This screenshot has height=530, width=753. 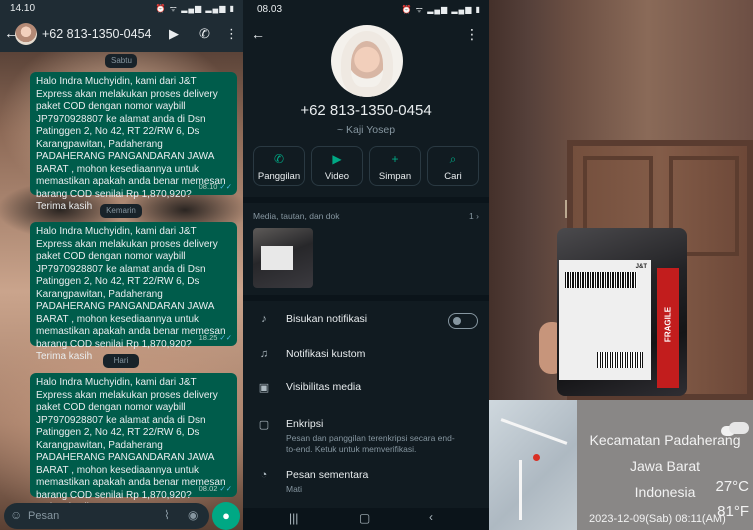 I want to click on setting-label: Pesan sementara, so click(x=327, y=475).